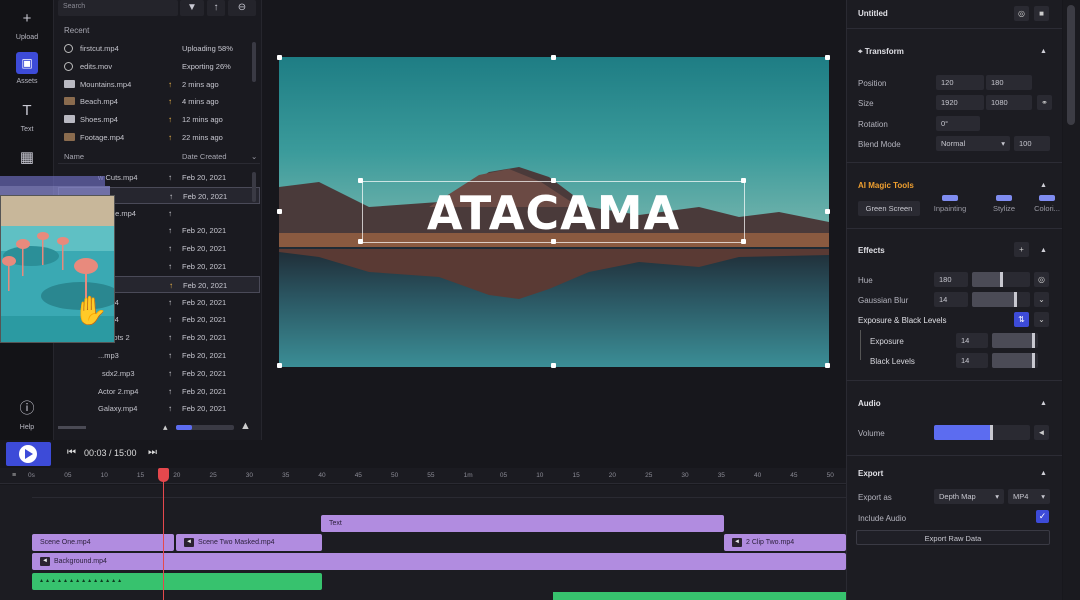 The width and height of the screenshot is (1080, 600). Describe the element at coordinates (1004, 208) in the screenshot. I see `ai-tool-tab: Stylize` at that location.